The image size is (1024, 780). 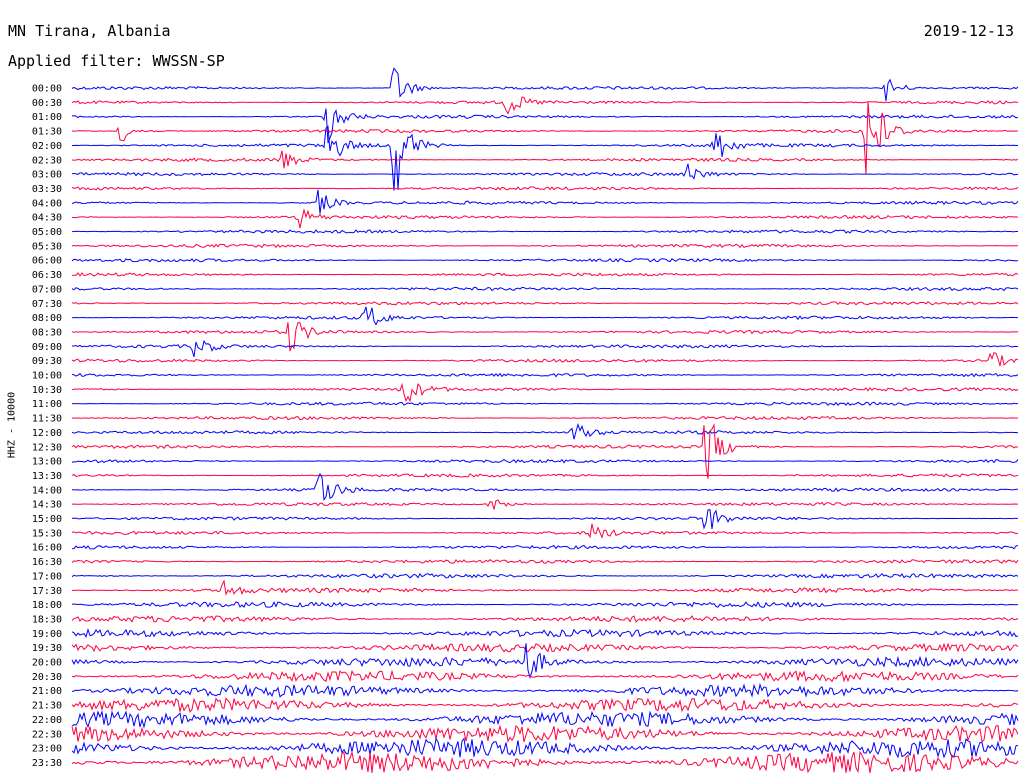 I want to click on time-tick-label: 10:00, so click(x=47, y=376).